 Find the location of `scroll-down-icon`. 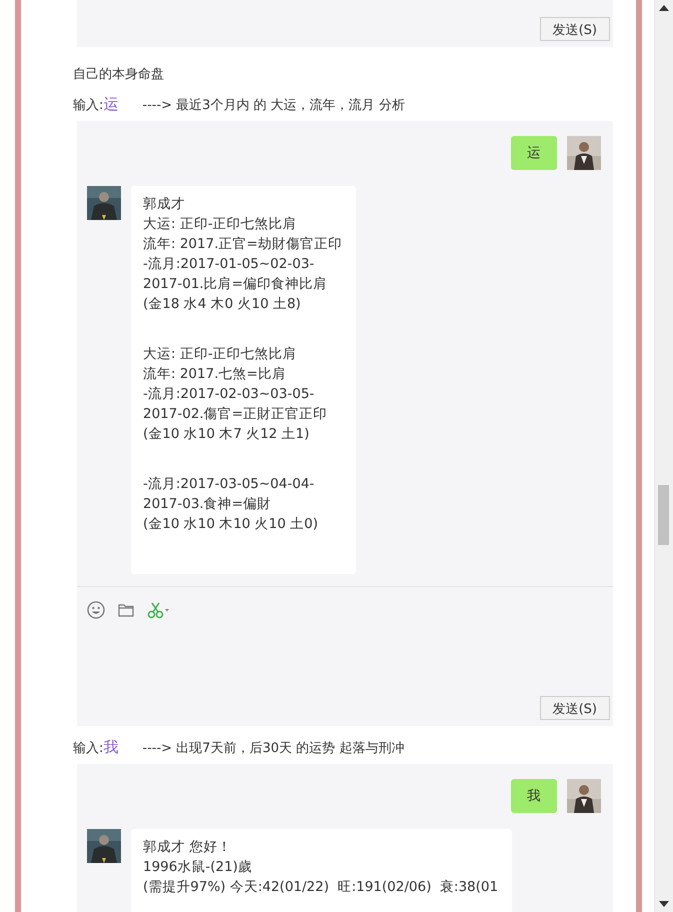

scroll-down-icon is located at coordinates (664, 904).